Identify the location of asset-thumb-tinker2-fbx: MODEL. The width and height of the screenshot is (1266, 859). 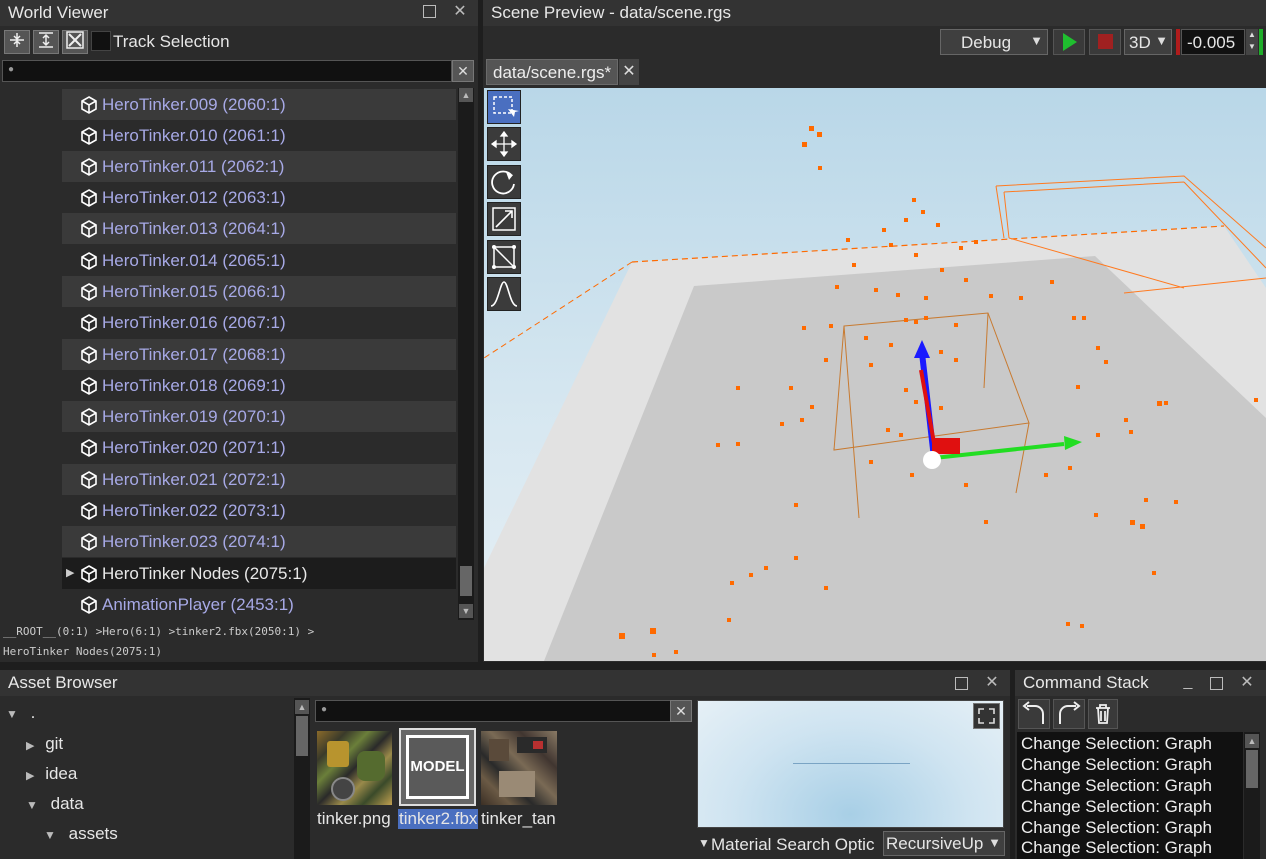
(437, 767).